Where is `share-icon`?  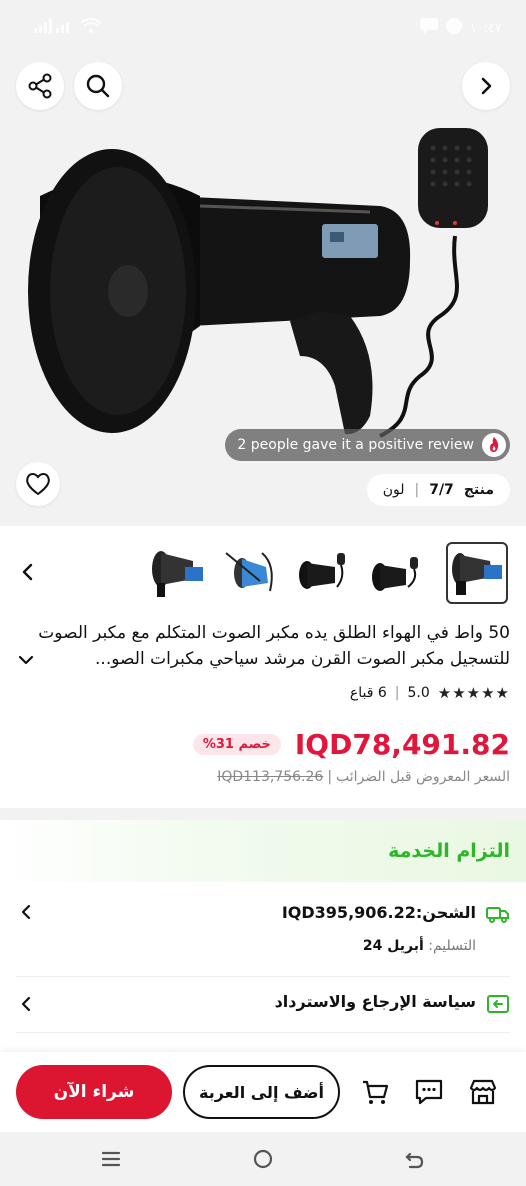
share-icon is located at coordinates (40, 86).